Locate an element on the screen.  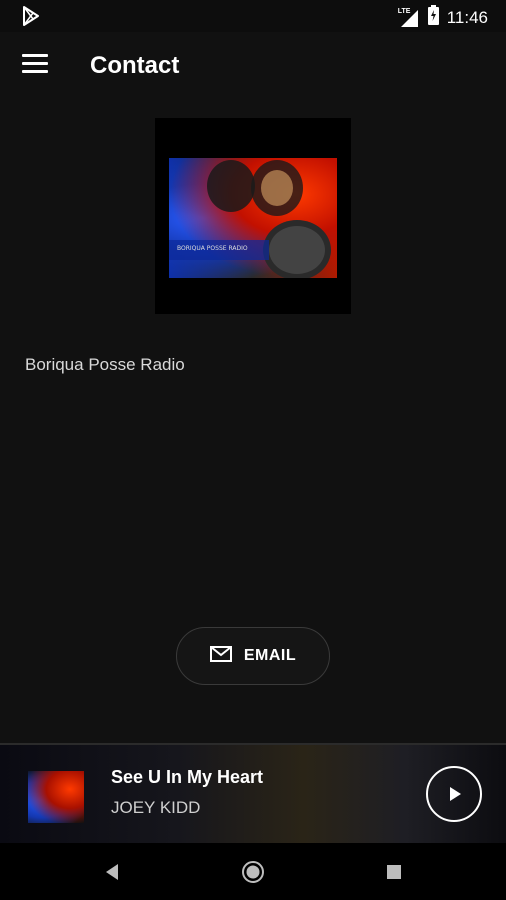
station-logo: BORIQUA POSSE RADIO is located at coordinates (253, 216).